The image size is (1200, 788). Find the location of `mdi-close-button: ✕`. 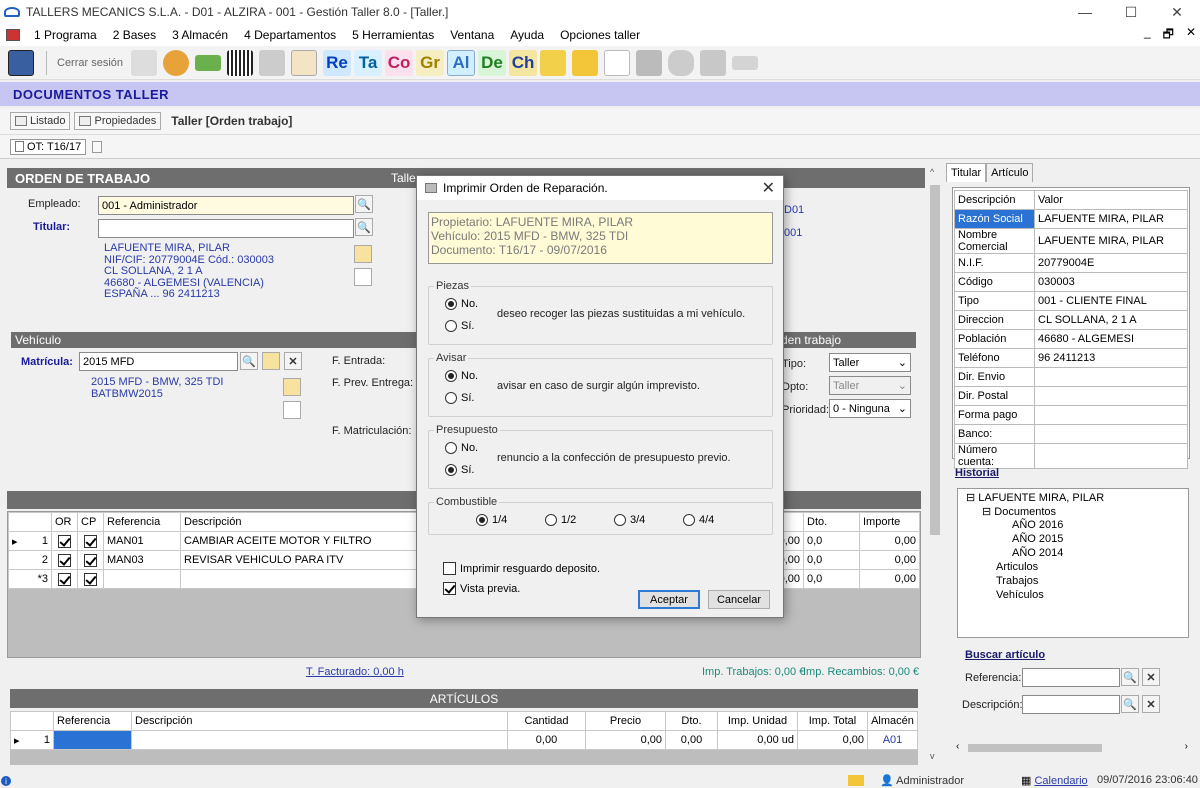

mdi-close-button: ✕ is located at coordinates (1191, 35).